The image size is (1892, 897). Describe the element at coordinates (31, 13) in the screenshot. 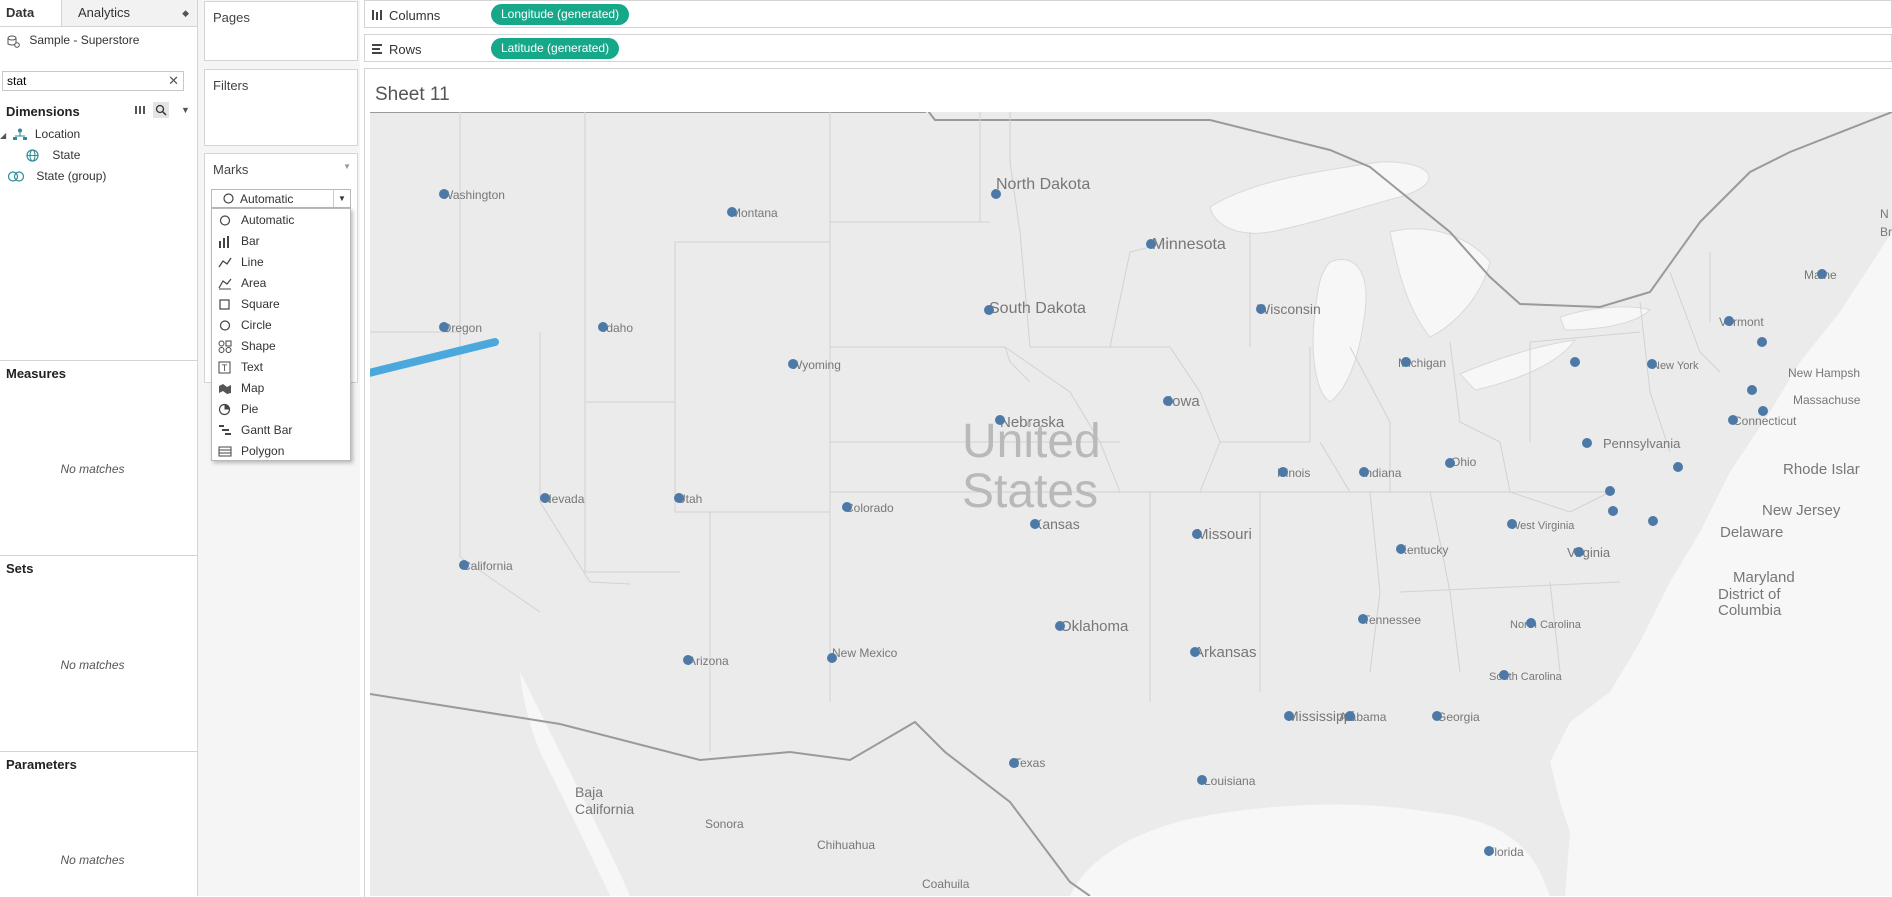

I see `tab-data: Data` at that location.